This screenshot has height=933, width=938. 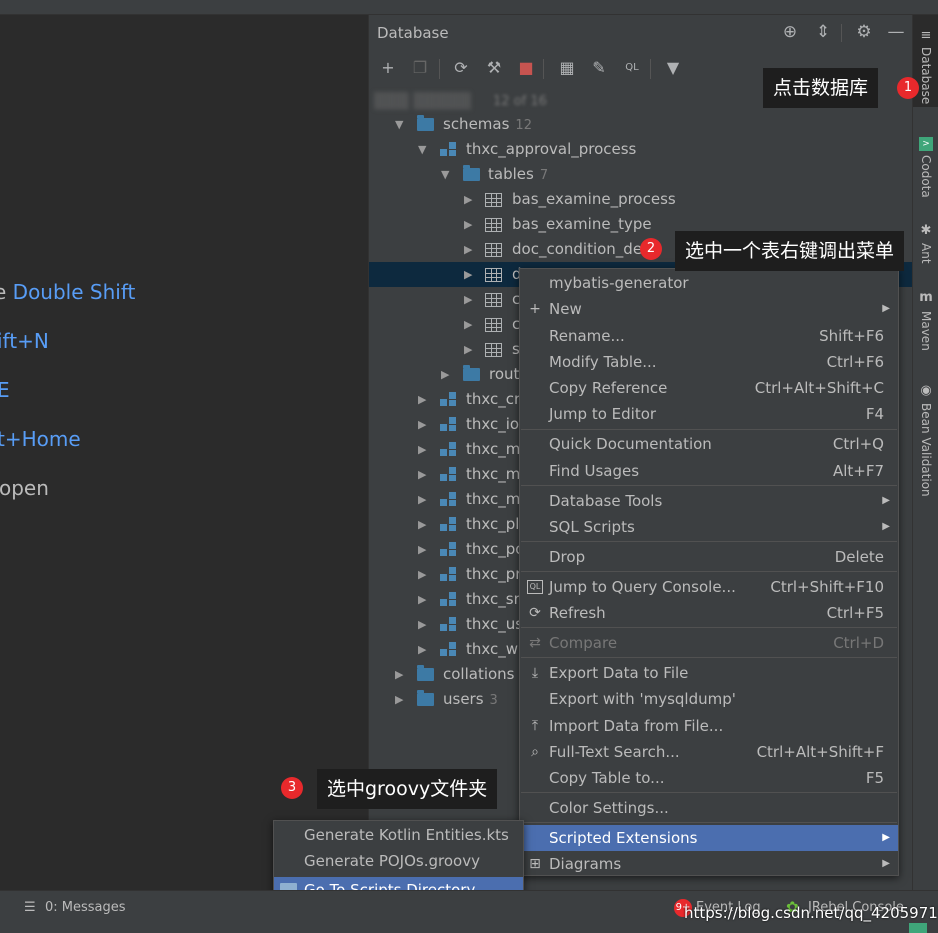 What do you see at coordinates (709, 778) in the screenshot?
I see `menu-item-copy-table: Copy Table to... F5` at bounding box center [709, 778].